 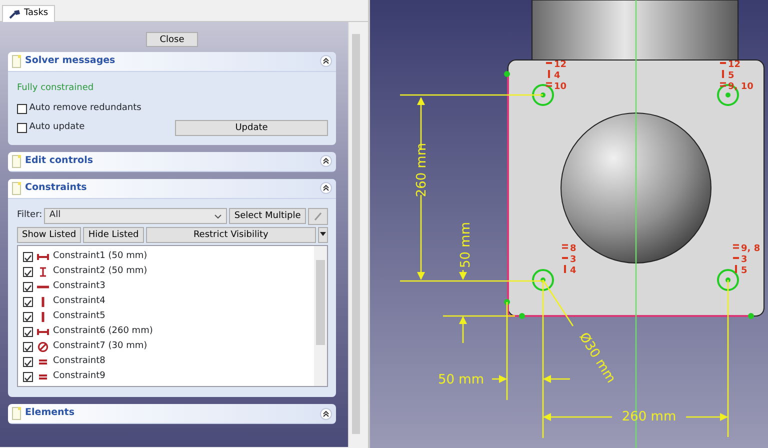 I want to click on constraint-item: Constraint1 (50 mm), so click(x=166, y=256).